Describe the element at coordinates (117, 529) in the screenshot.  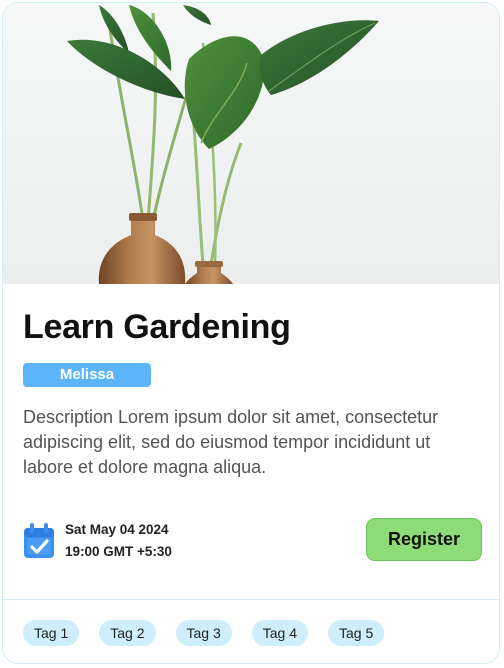
I see `event-date: Sat May 04 2024` at that location.